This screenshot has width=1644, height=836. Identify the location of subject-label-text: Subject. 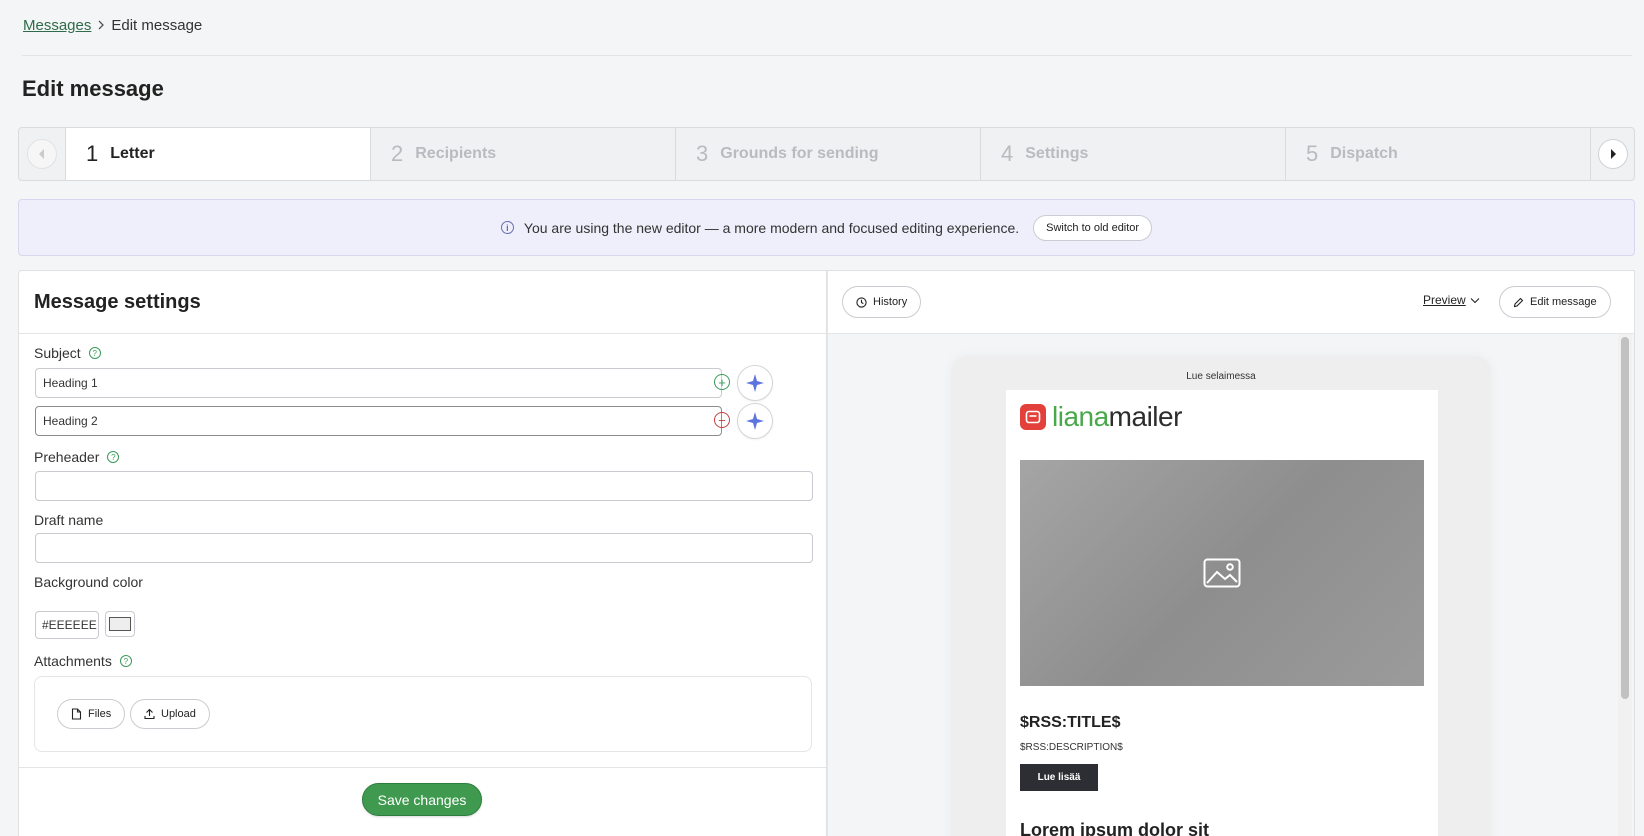
(57, 353).